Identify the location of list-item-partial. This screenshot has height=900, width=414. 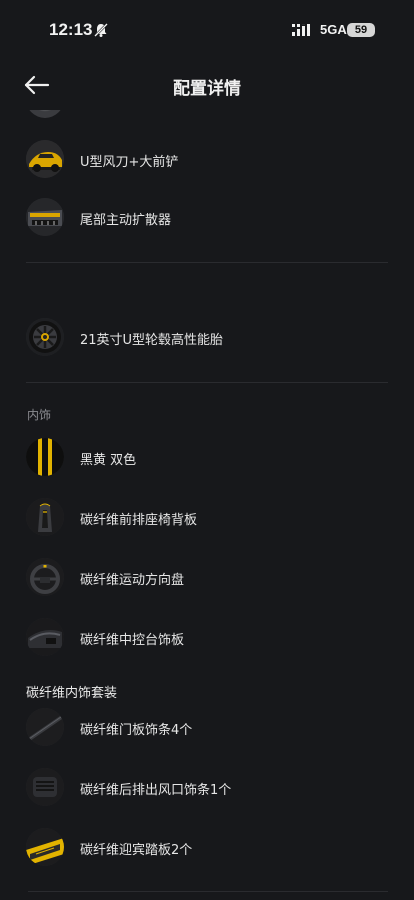
(207, 115).